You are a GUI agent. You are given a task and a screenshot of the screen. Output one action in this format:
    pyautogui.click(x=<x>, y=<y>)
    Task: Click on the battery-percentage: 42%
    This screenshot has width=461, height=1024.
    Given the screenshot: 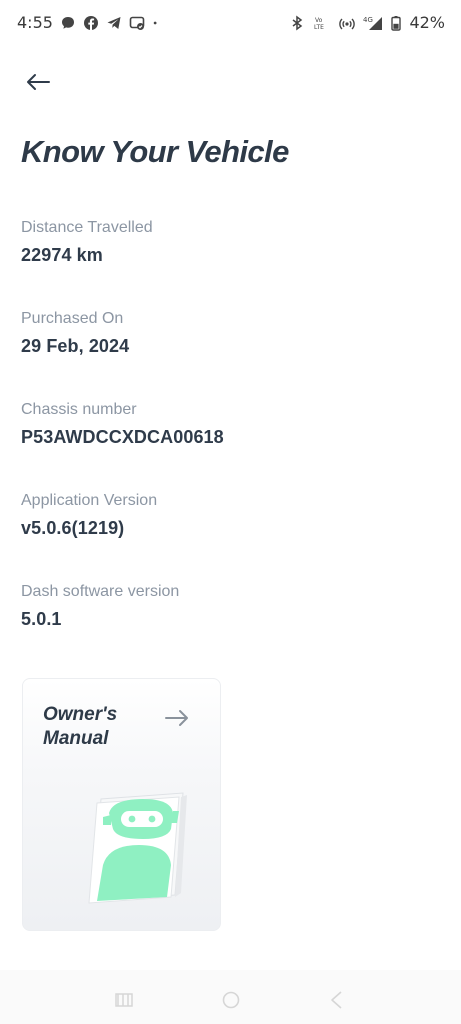 What is the action you would take?
    pyautogui.click(x=427, y=22)
    